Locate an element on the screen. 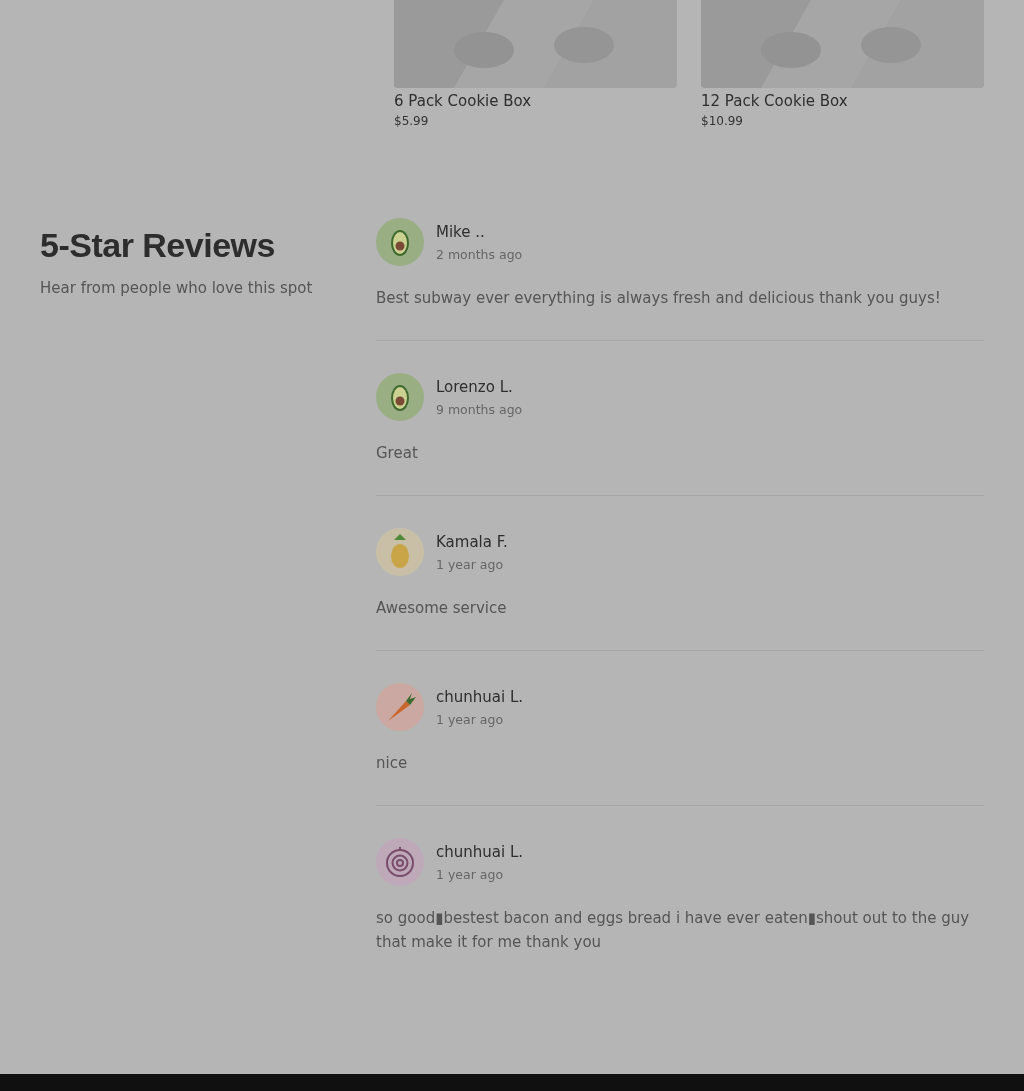  review-text: so good▮bestest bacon and eggs bread i have ever eaten▮shout out to the guy that make it for me thank you is located at coordinates (673, 930).